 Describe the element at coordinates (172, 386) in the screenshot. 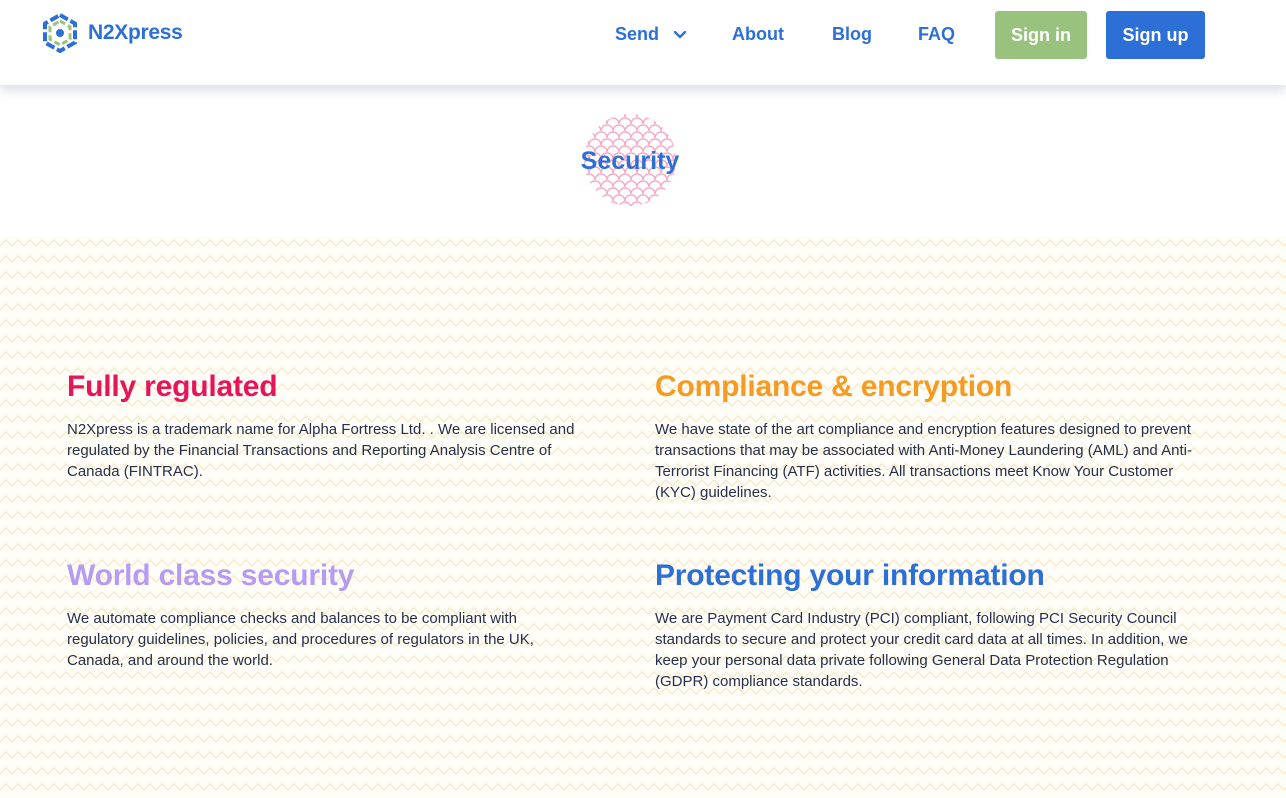

I see `section-heading: Fully regulated` at that location.